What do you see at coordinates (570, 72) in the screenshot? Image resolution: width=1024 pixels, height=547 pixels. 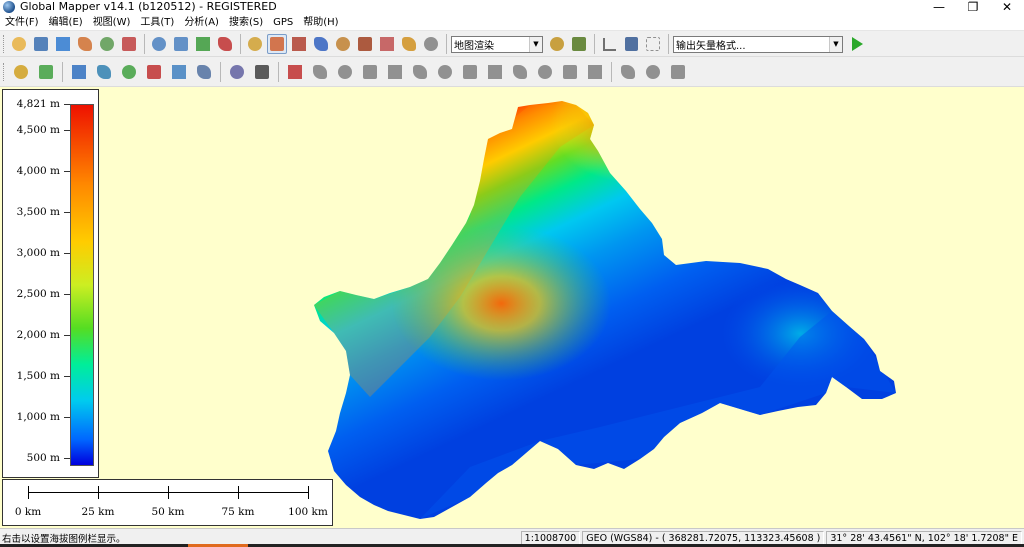 I see `shape-11-button` at bounding box center [570, 72].